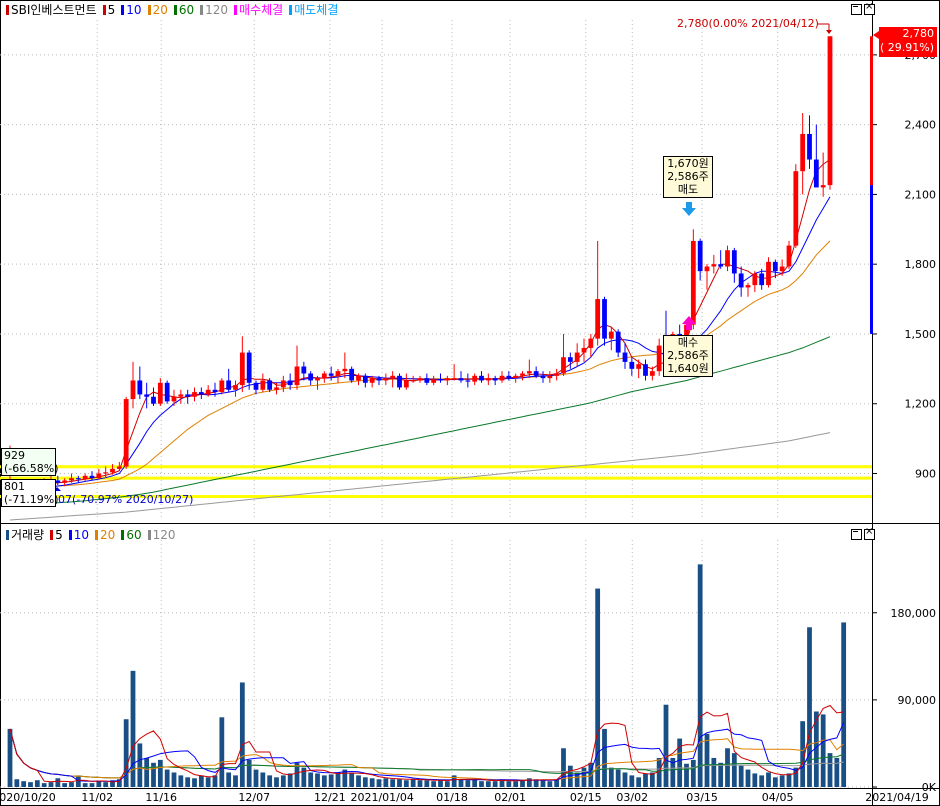 Image resolution: width=940 pixels, height=806 pixels. I want to click on price-tick-label: 1,500, so click(921, 334).